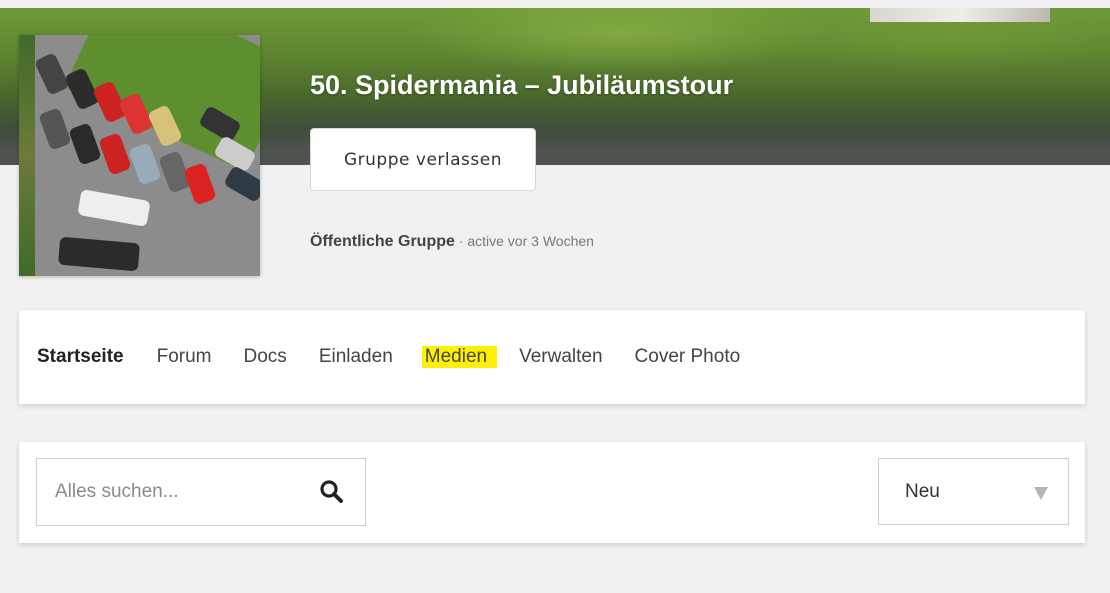 The image size is (1110, 593). Describe the element at coordinates (560, 357) in the screenshot. I see `tab-verwalten: Verwalten` at that location.